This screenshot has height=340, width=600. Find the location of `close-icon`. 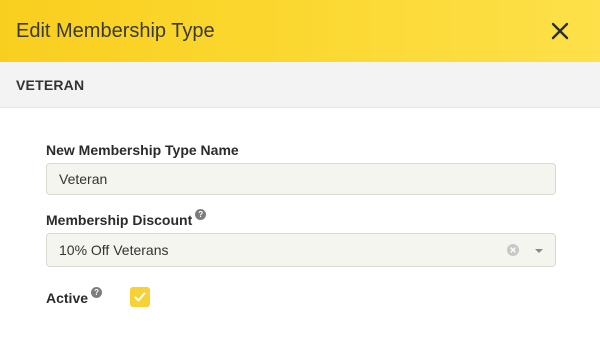

close-icon is located at coordinates (560, 31).